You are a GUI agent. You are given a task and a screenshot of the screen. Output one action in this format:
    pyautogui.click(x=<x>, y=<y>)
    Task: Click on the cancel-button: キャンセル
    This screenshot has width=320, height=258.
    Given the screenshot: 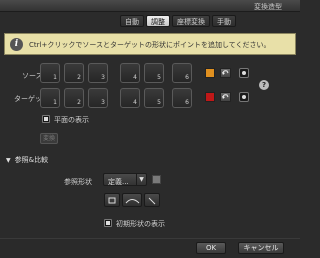 What is the action you would take?
    pyautogui.click(x=261, y=248)
    